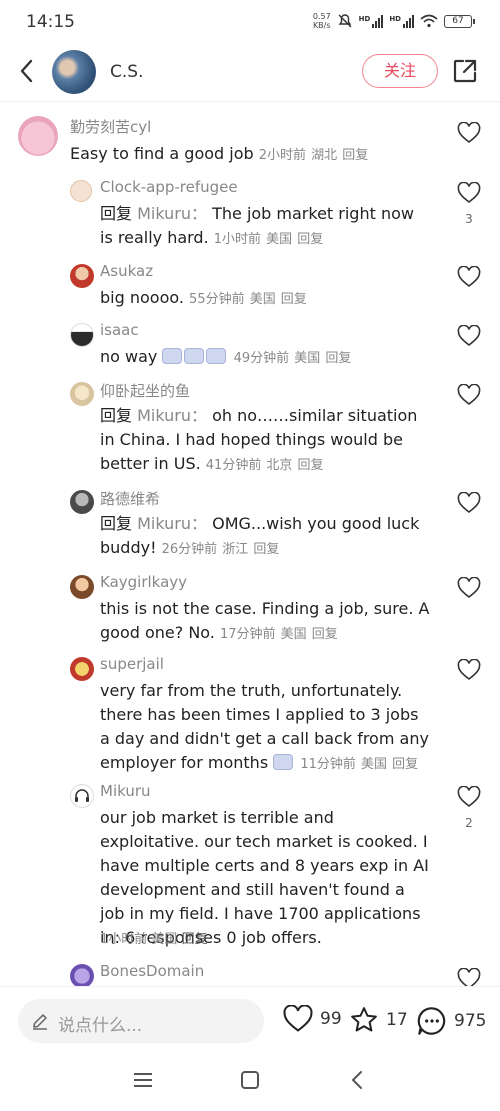 This screenshot has width=500, height=1111. Describe the element at coordinates (357, 1080) in the screenshot. I see `back-nav-icon` at that location.